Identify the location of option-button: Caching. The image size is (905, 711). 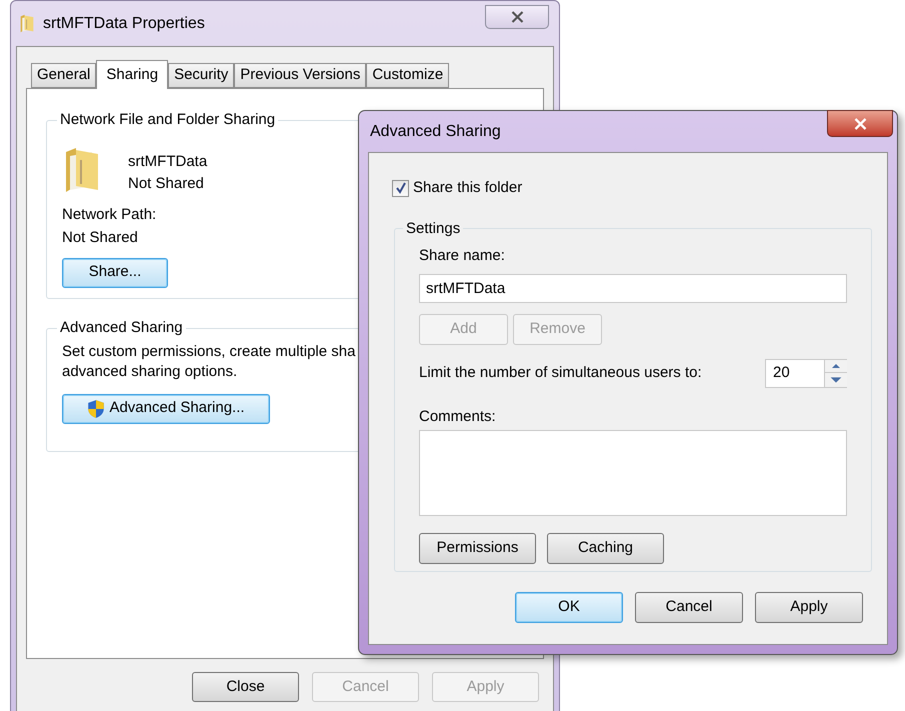
(605, 548).